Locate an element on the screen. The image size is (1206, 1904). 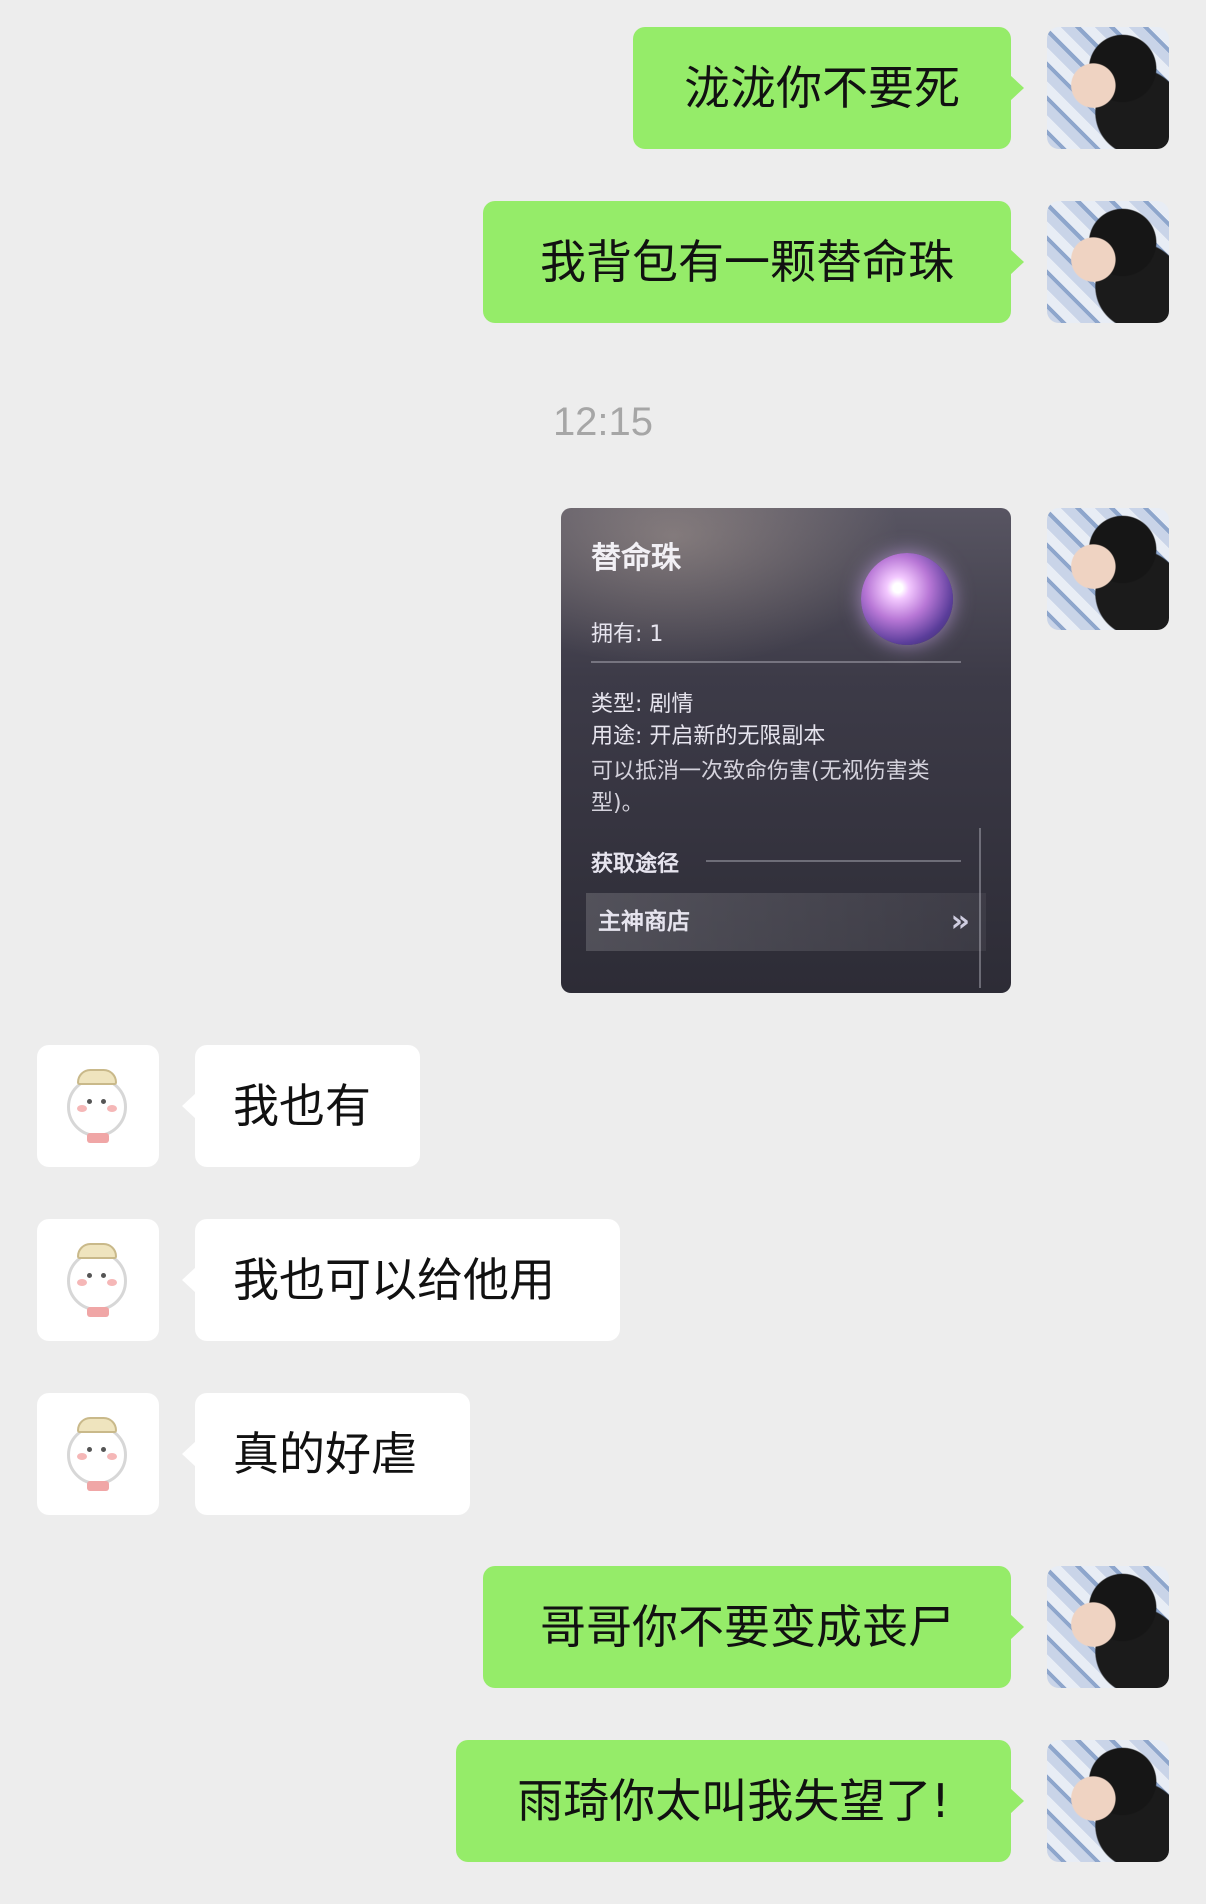
message-bubble: 雨琦你太叫我失望了! is located at coordinates (740, 1801).